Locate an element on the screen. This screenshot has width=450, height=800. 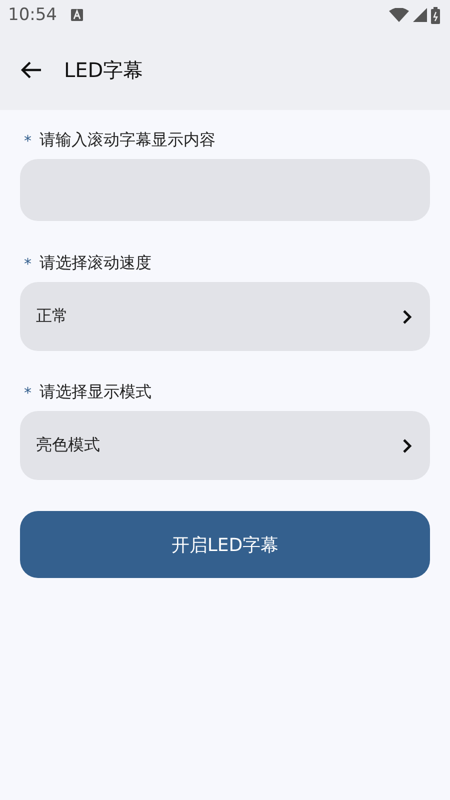
back-arrow-icon is located at coordinates (31, 70).